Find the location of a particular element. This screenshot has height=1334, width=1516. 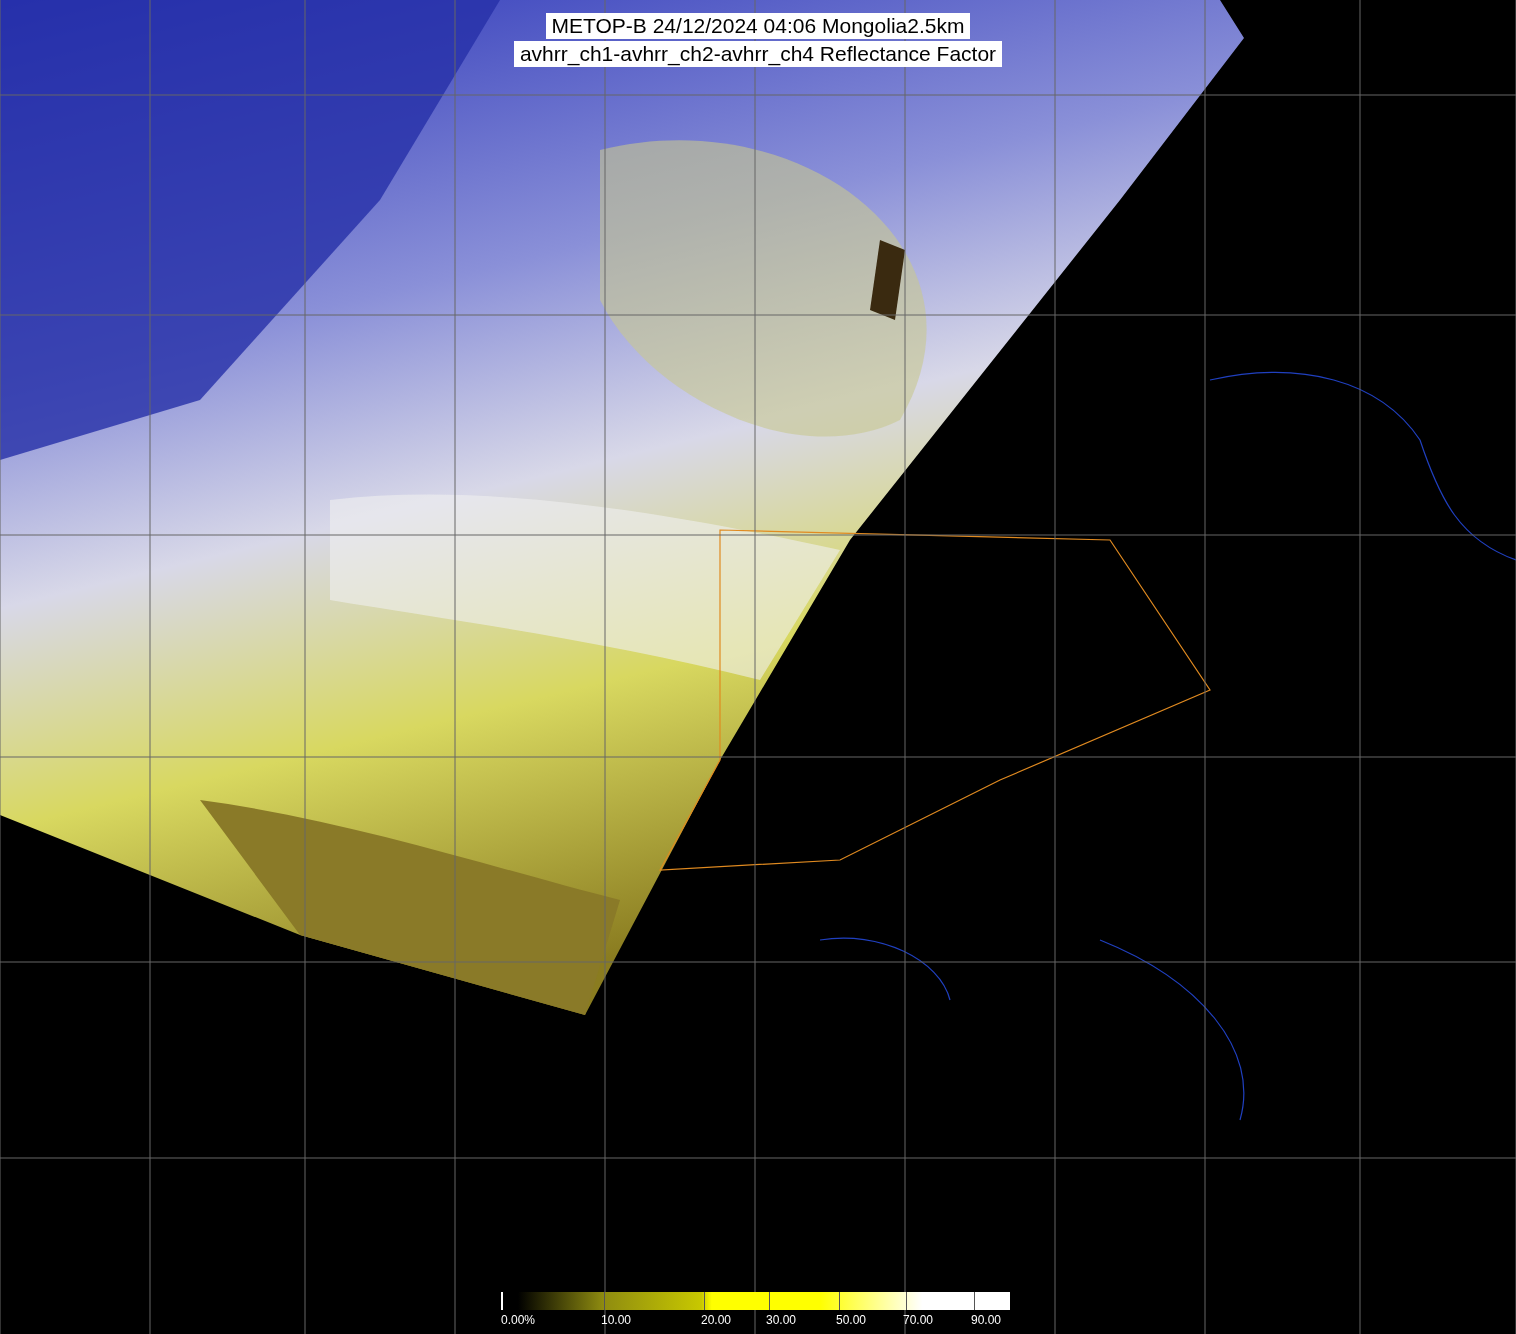

map-title: METOP-B 24/12/2024 04:06 Mongolia2.5km is located at coordinates (758, 26).